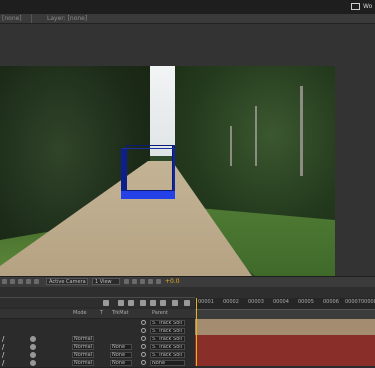 The height and width of the screenshot is (368, 375). What do you see at coordinates (106, 303) in the screenshot?
I see `shy-icon` at bounding box center [106, 303].